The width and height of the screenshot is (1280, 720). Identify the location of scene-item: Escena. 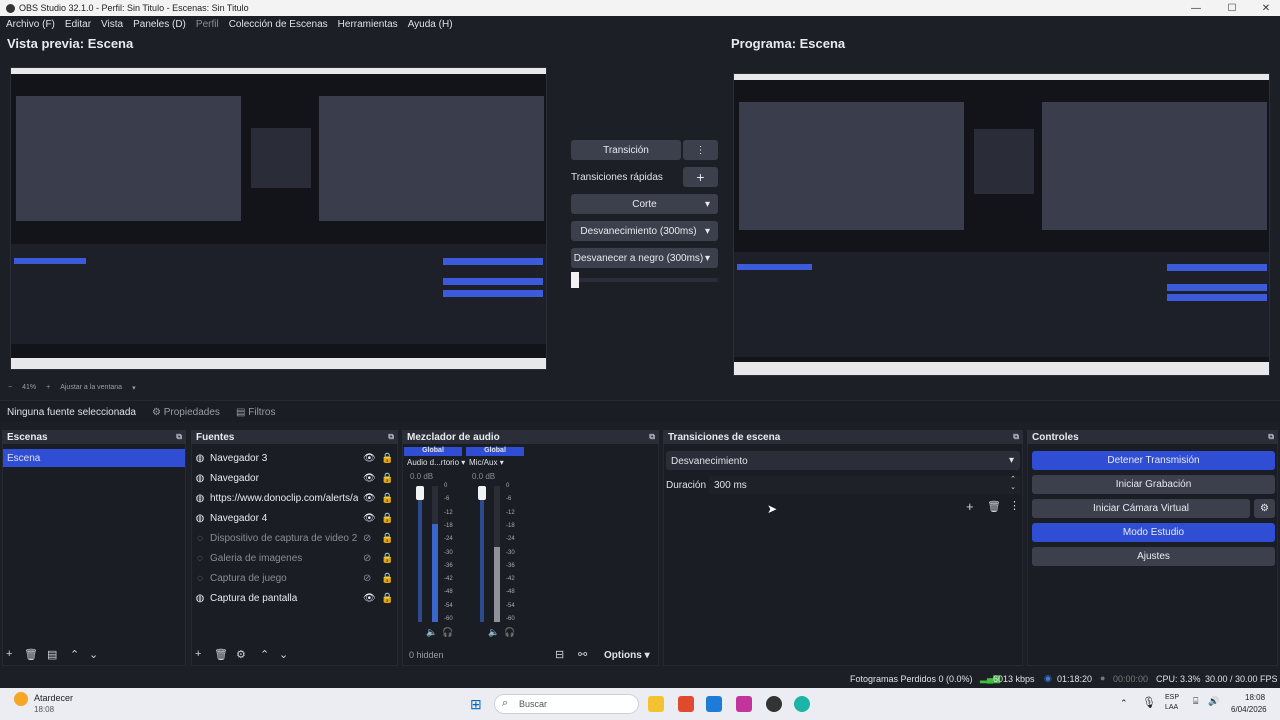
(94, 458).